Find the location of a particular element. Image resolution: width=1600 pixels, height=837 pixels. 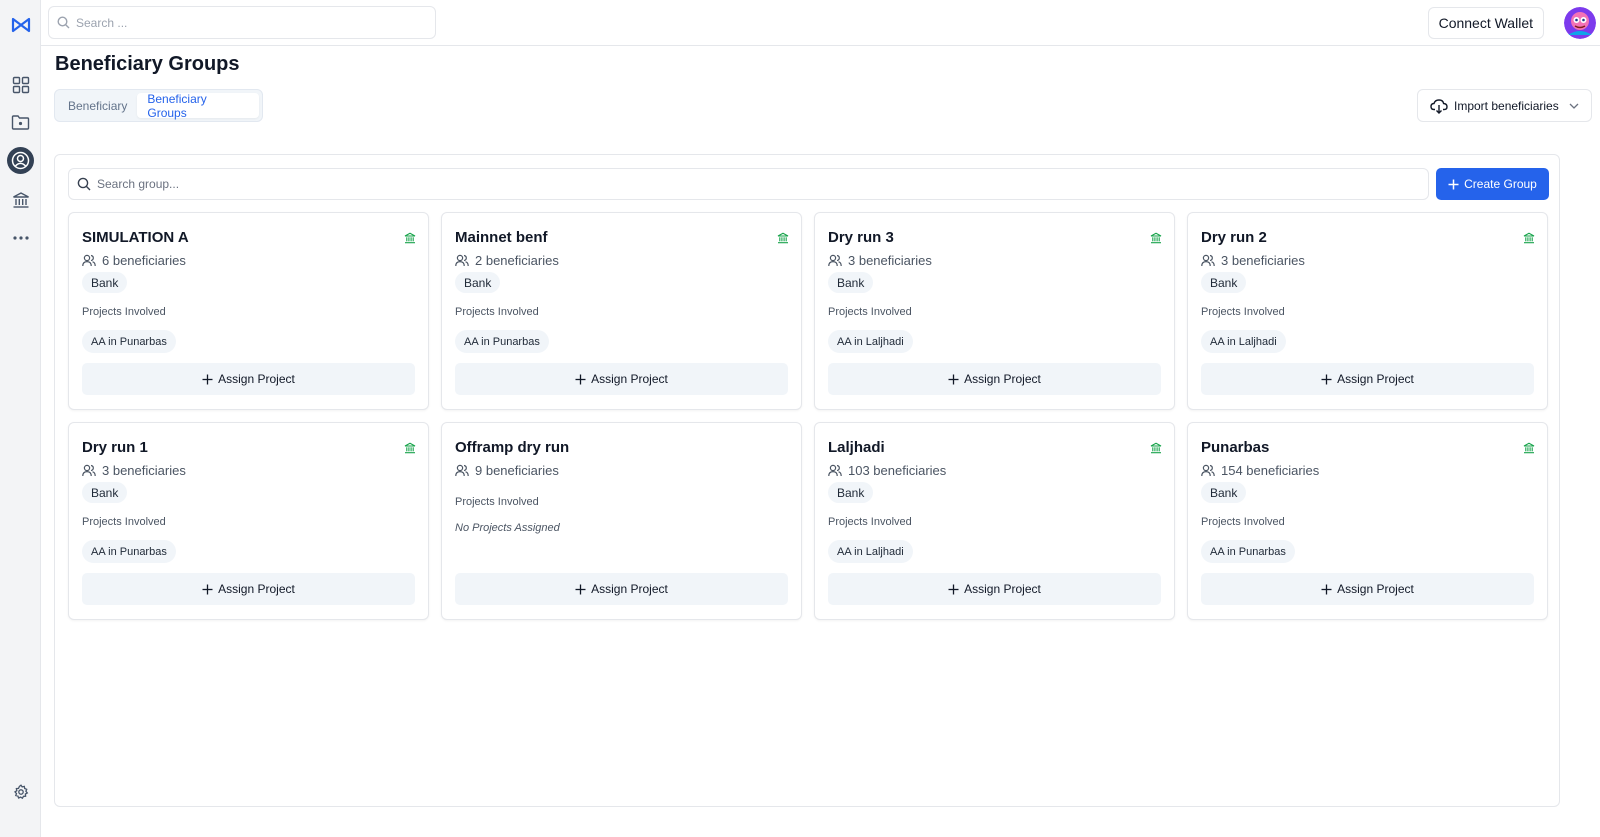

beneficiary-count-label: 103 beneficiaries is located at coordinates (897, 470).